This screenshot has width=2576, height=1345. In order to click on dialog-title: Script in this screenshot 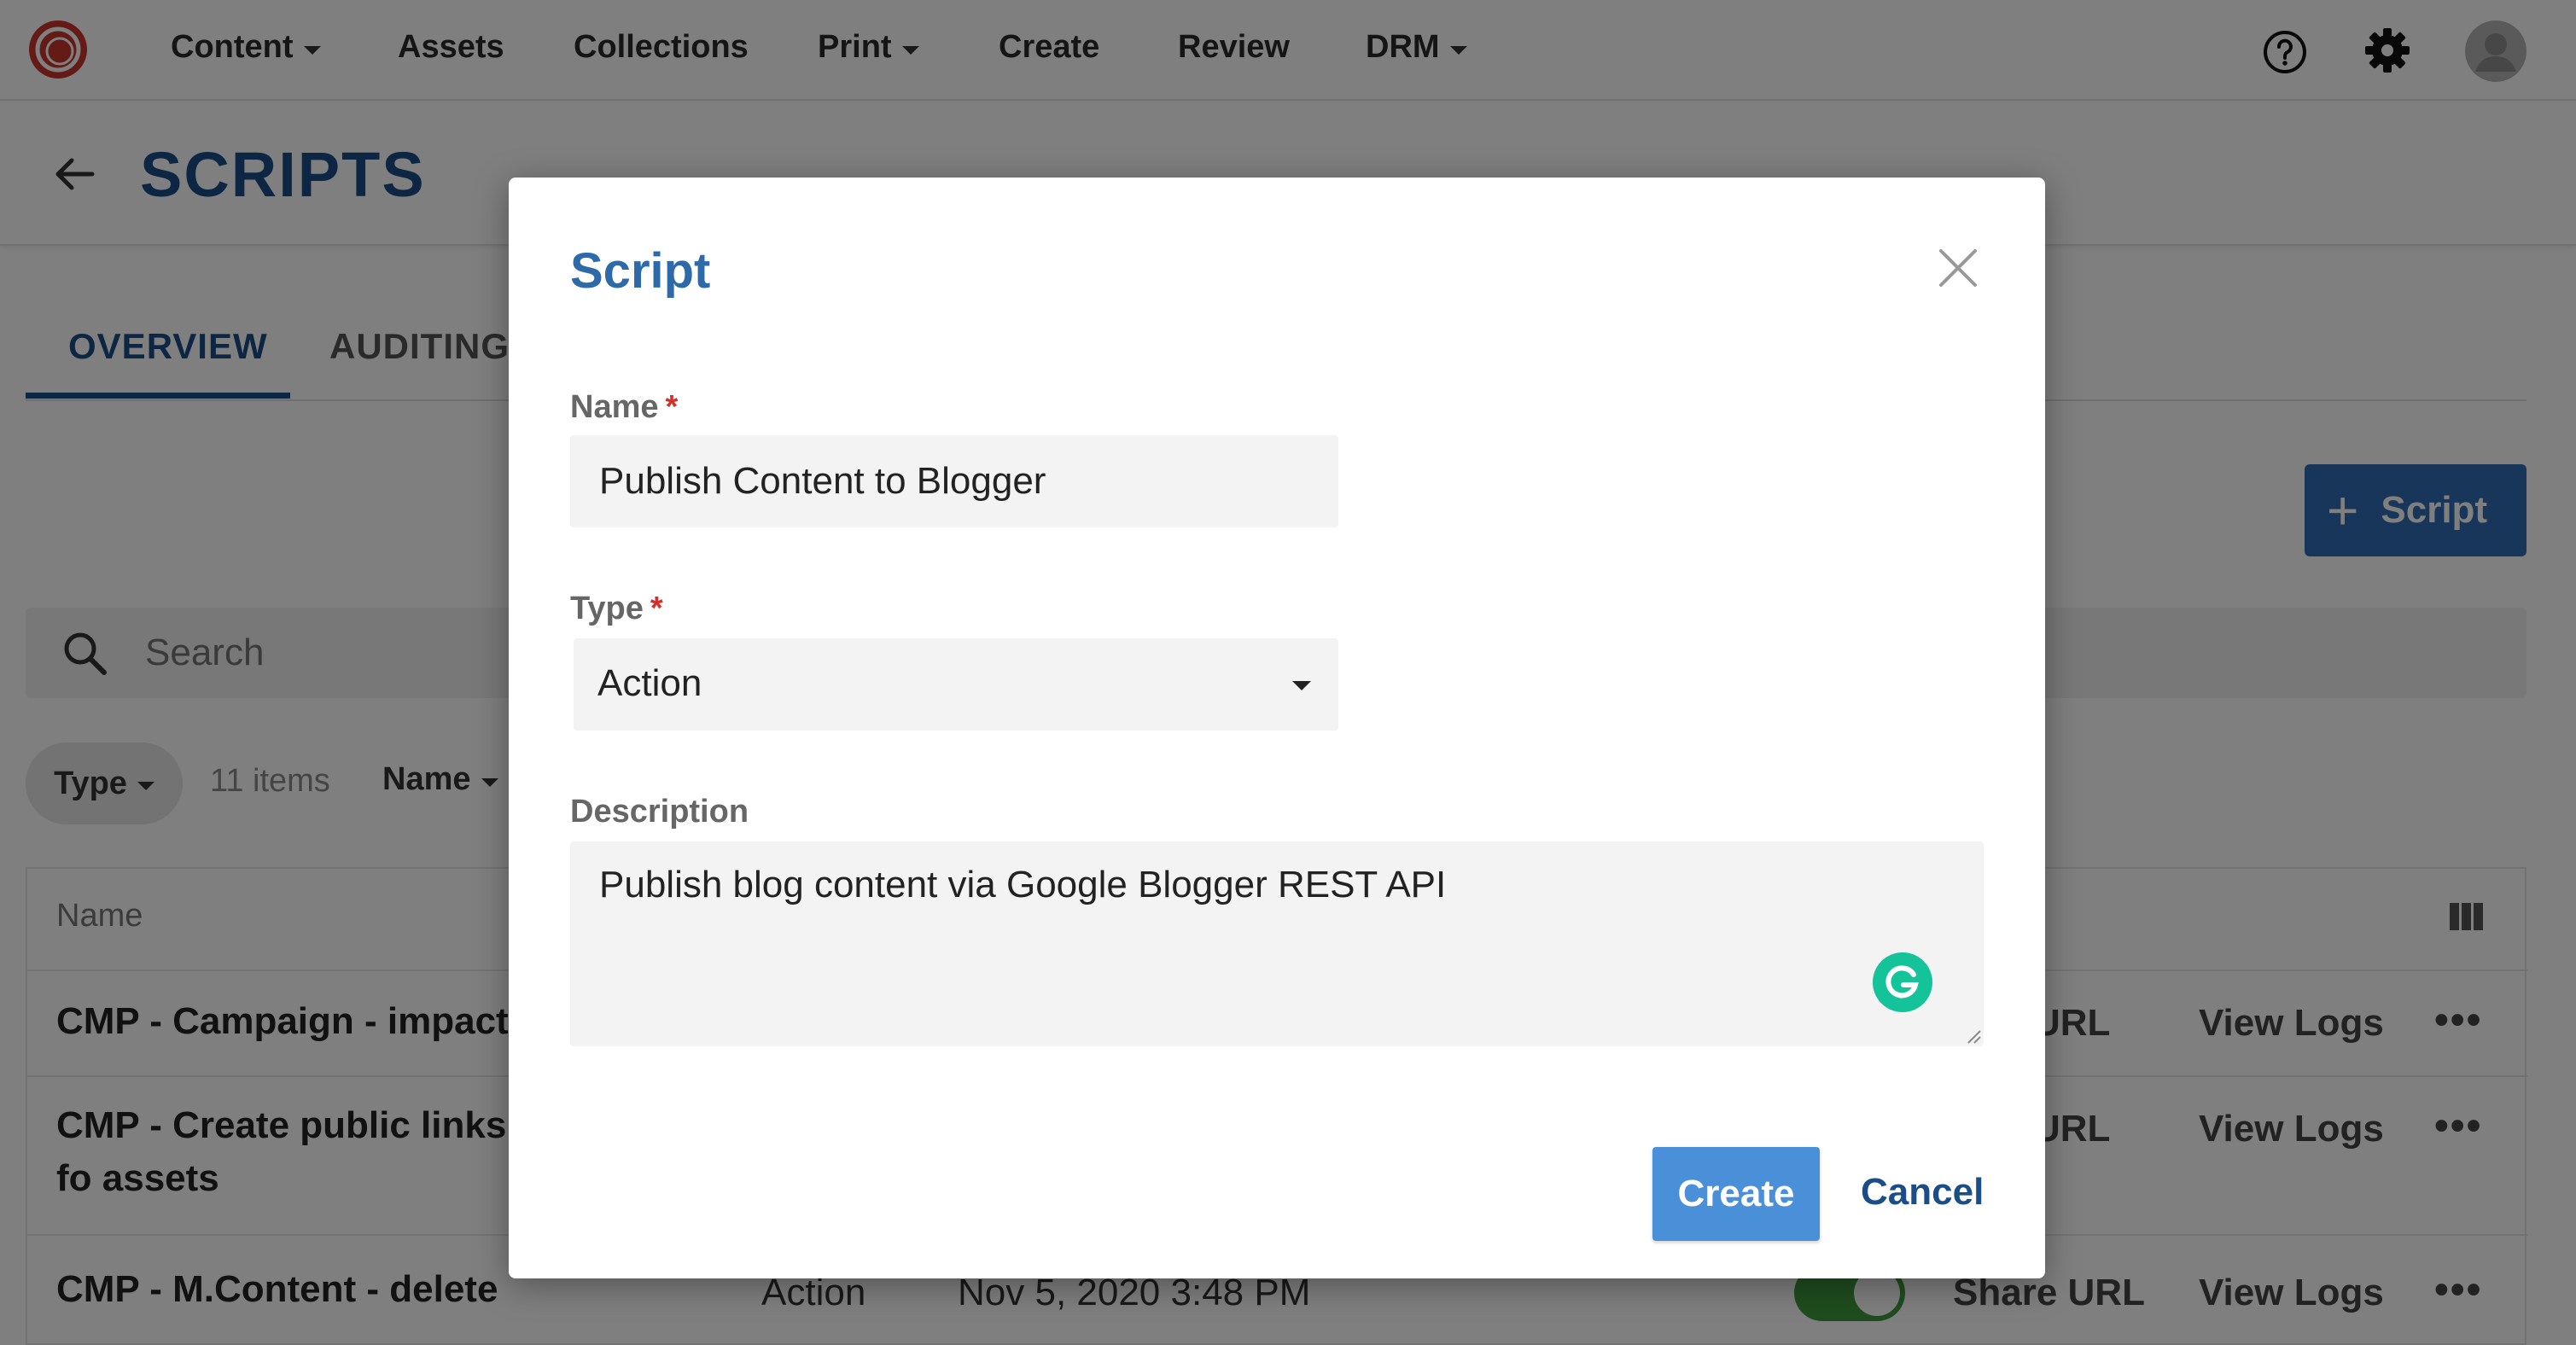, I will do `click(640, 271)`.